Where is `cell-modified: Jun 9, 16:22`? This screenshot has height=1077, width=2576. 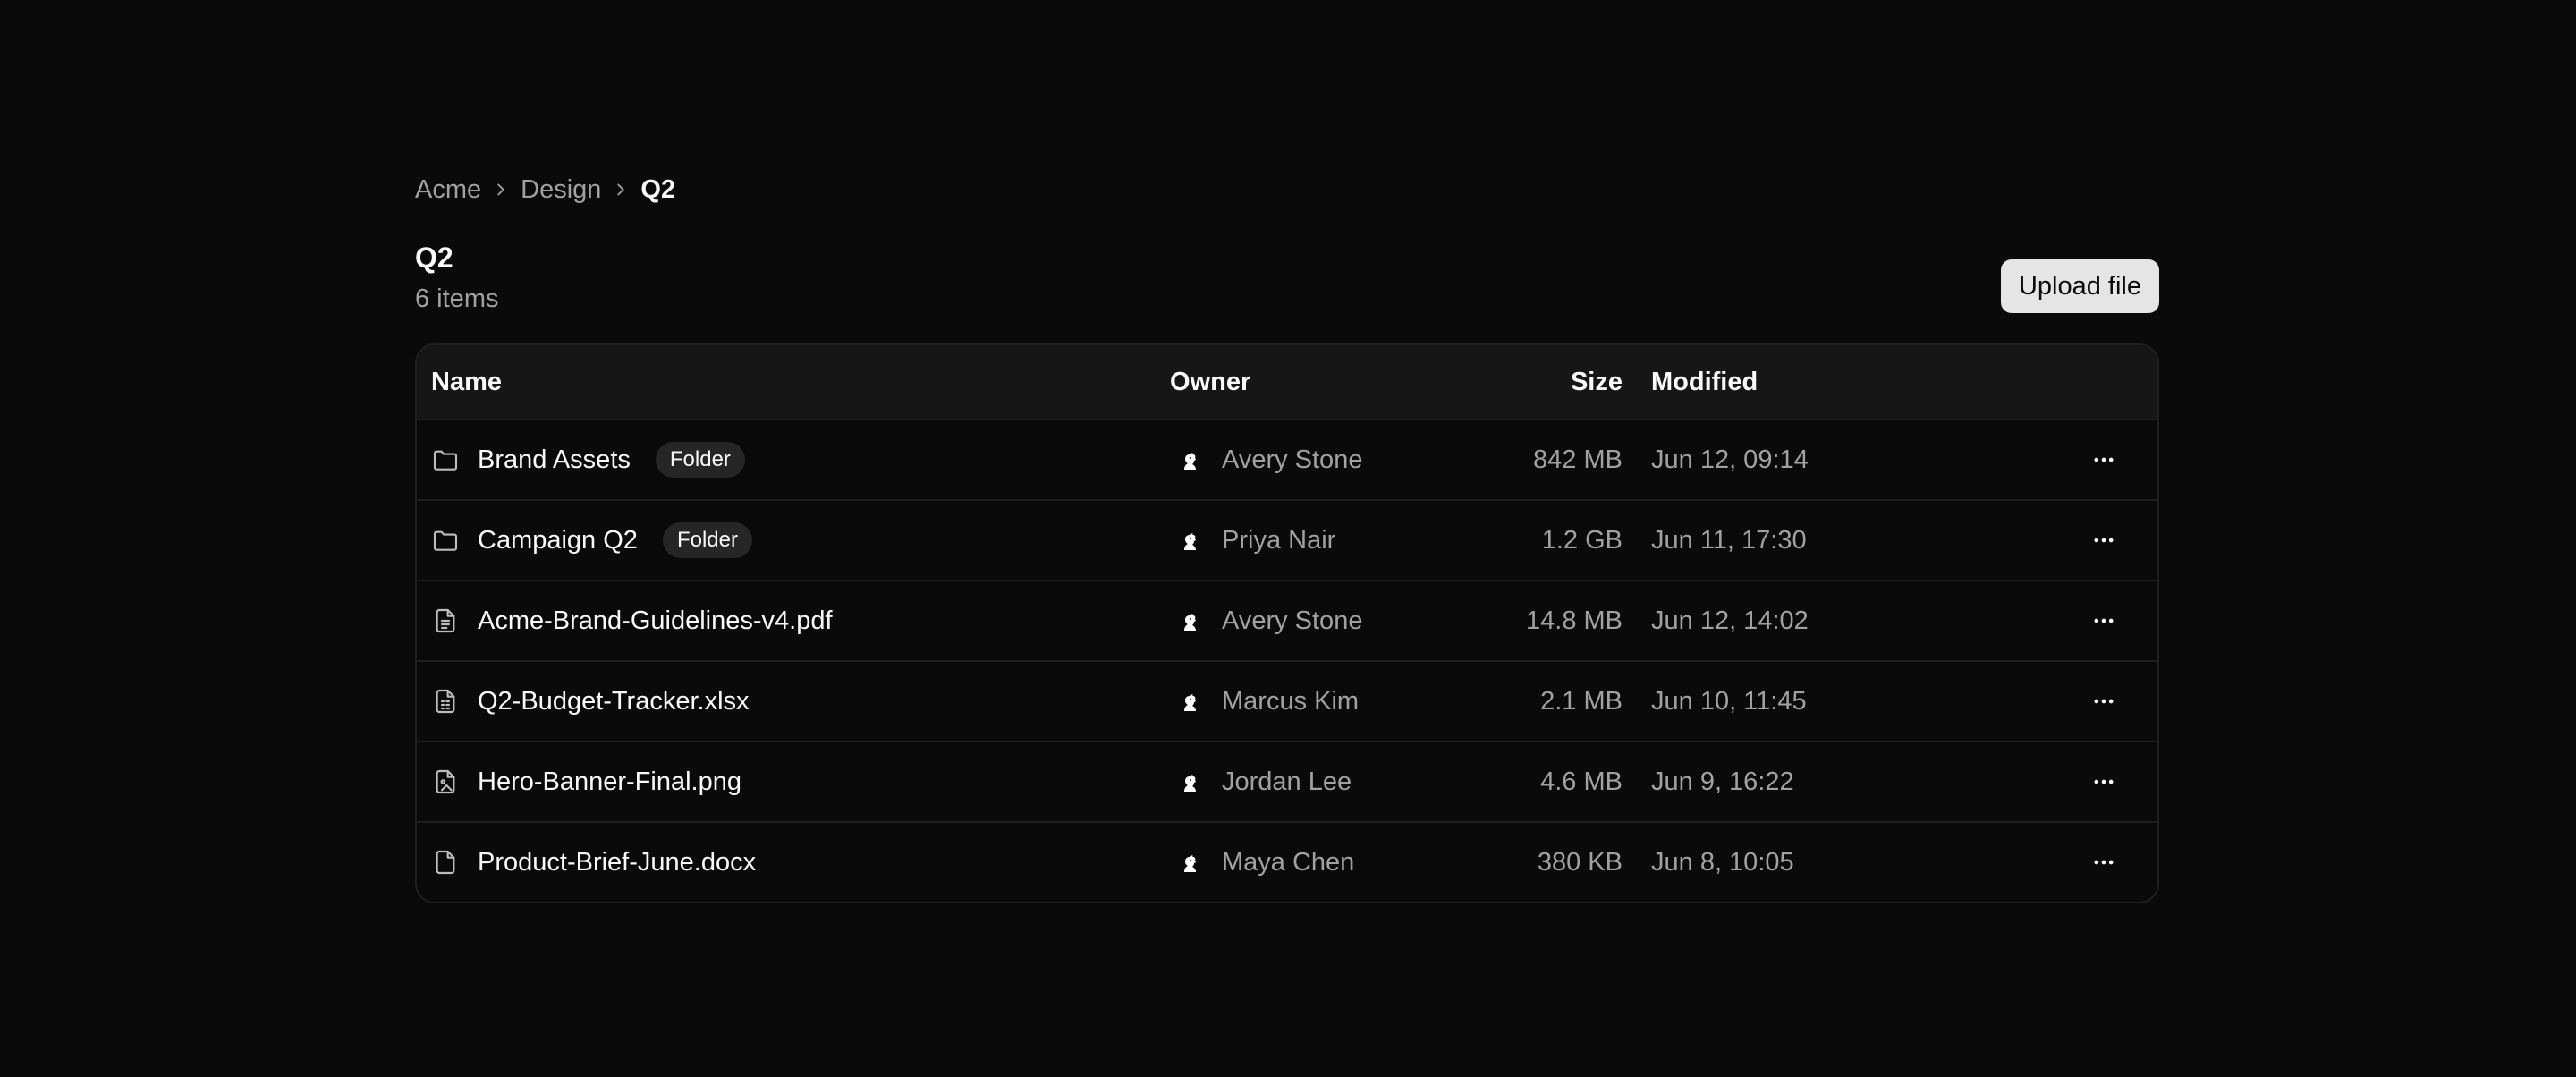 cell-modified: Jun 9, 16:22 is located at coordinates (1722, 781).